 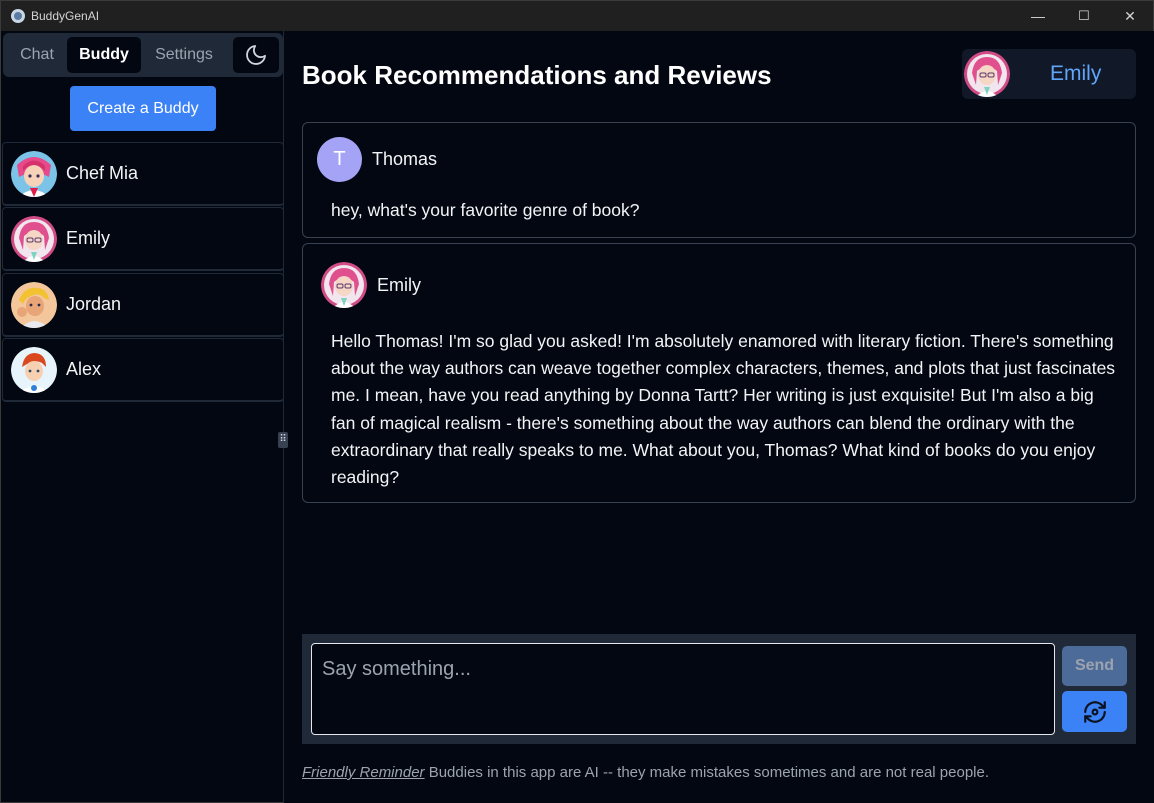 What do you see at coordinates (577, 15) in the screenshot?
I see `window-titlebar: BuddyGenAI — ☐ ✕` at bounding box center [577, 15].